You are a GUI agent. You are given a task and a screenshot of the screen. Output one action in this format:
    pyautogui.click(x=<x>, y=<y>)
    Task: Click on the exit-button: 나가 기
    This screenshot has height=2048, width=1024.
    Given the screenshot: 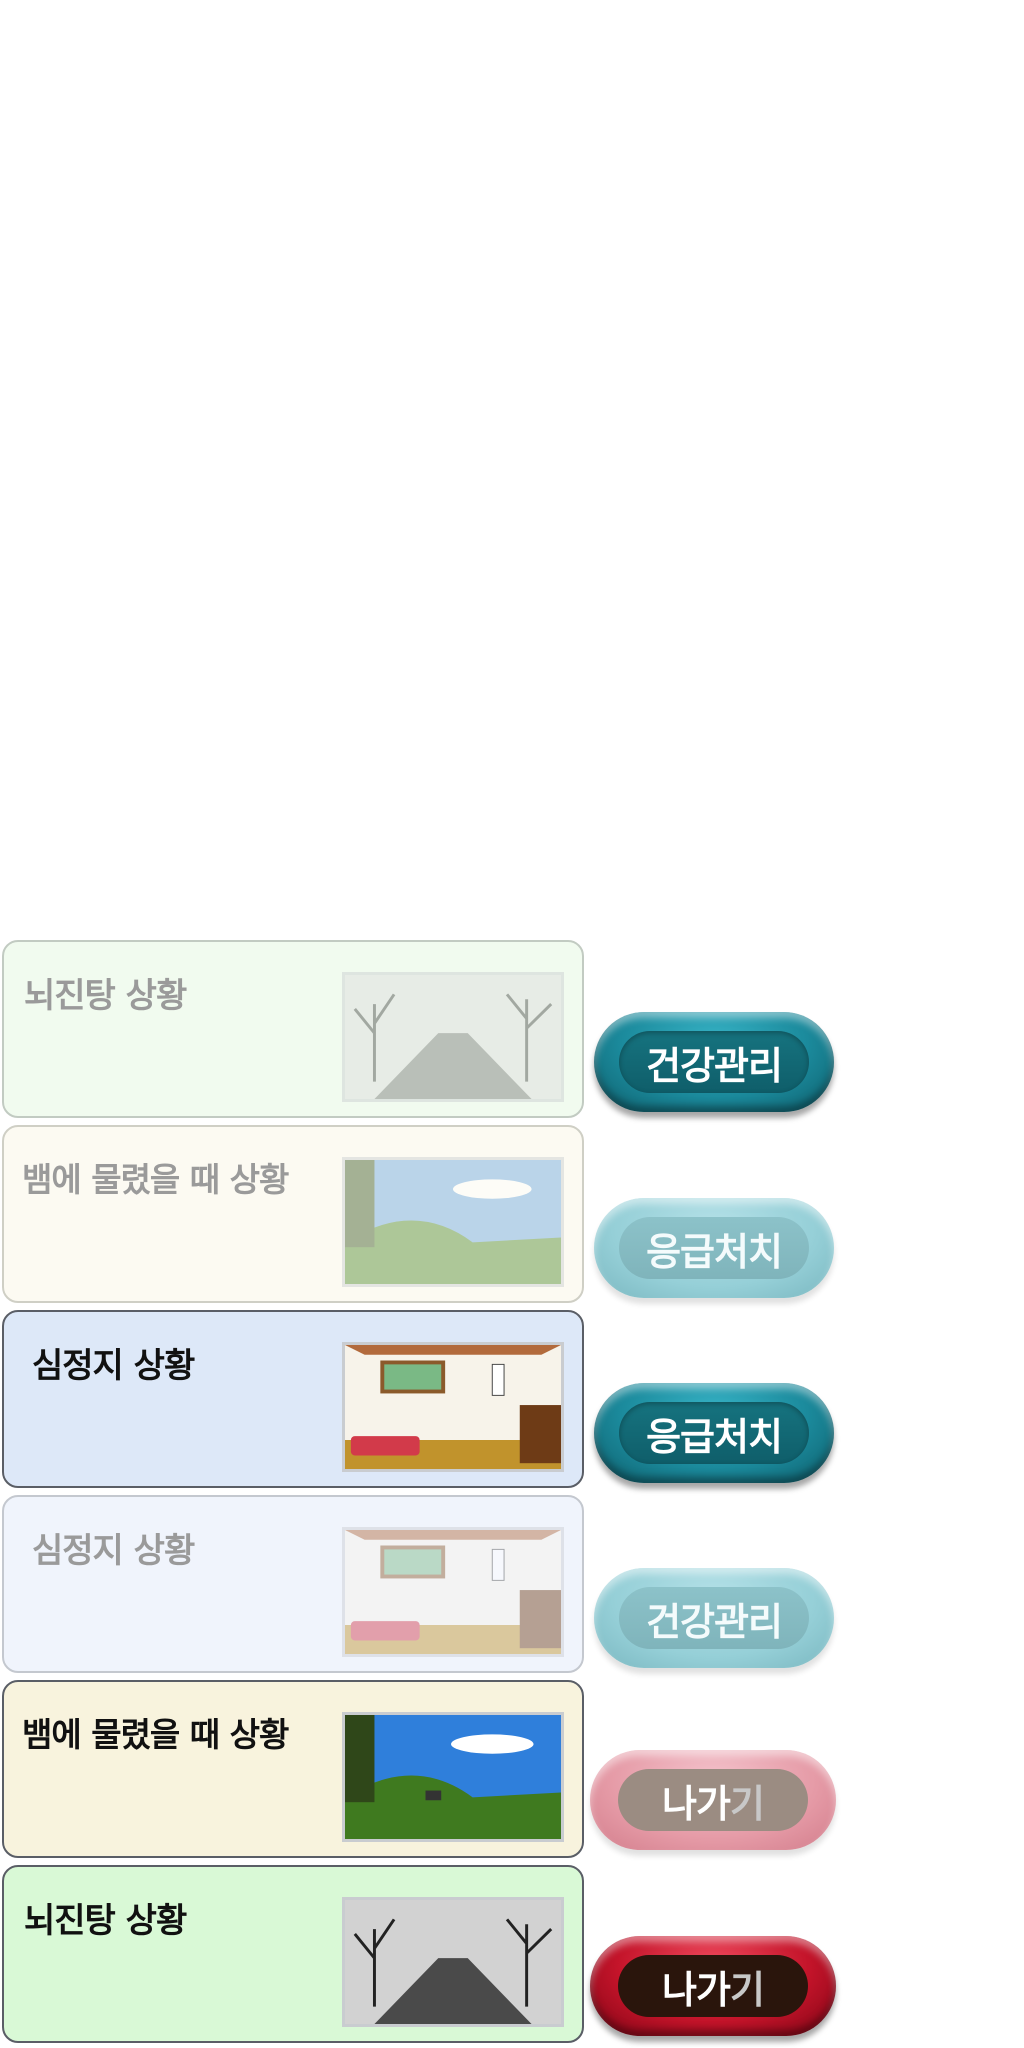 What is the action you would take?
    pyautogui.click(x=713, y=1986)
    